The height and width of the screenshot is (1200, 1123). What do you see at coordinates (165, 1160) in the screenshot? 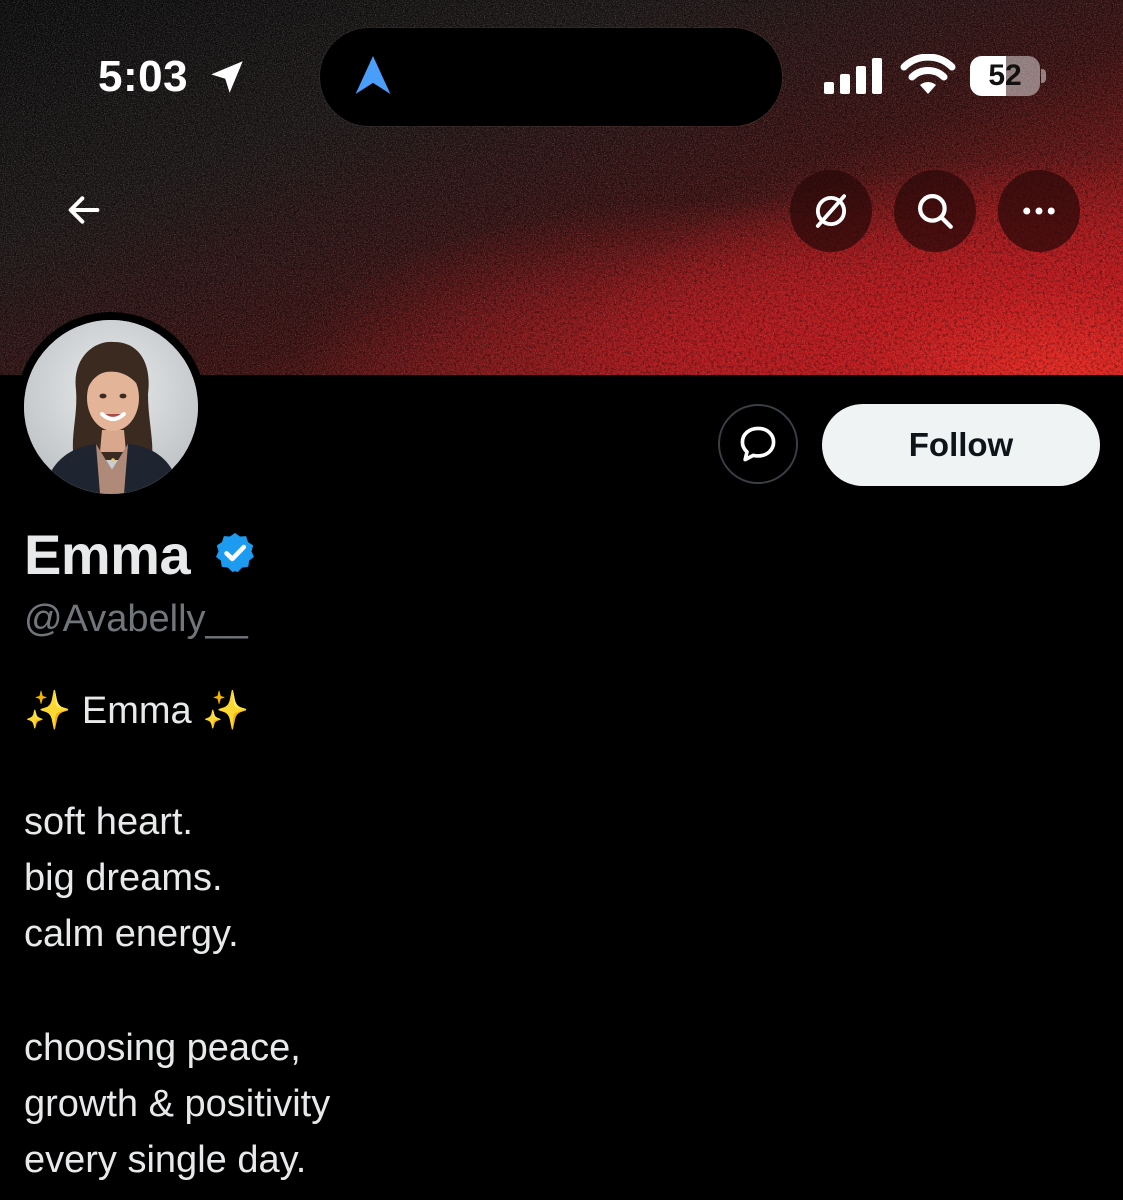
I see `bio-line: every single day.` at bounding box center [165, 1160].